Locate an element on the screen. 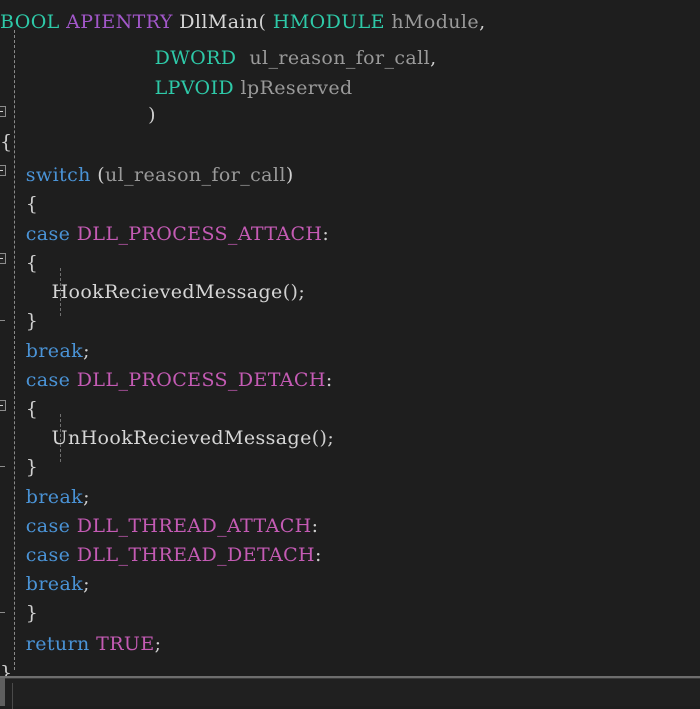 This screenshot has height=709, width=700. code-token: DLL_THREAD_ATTACH is located at coordinates (194, 526).